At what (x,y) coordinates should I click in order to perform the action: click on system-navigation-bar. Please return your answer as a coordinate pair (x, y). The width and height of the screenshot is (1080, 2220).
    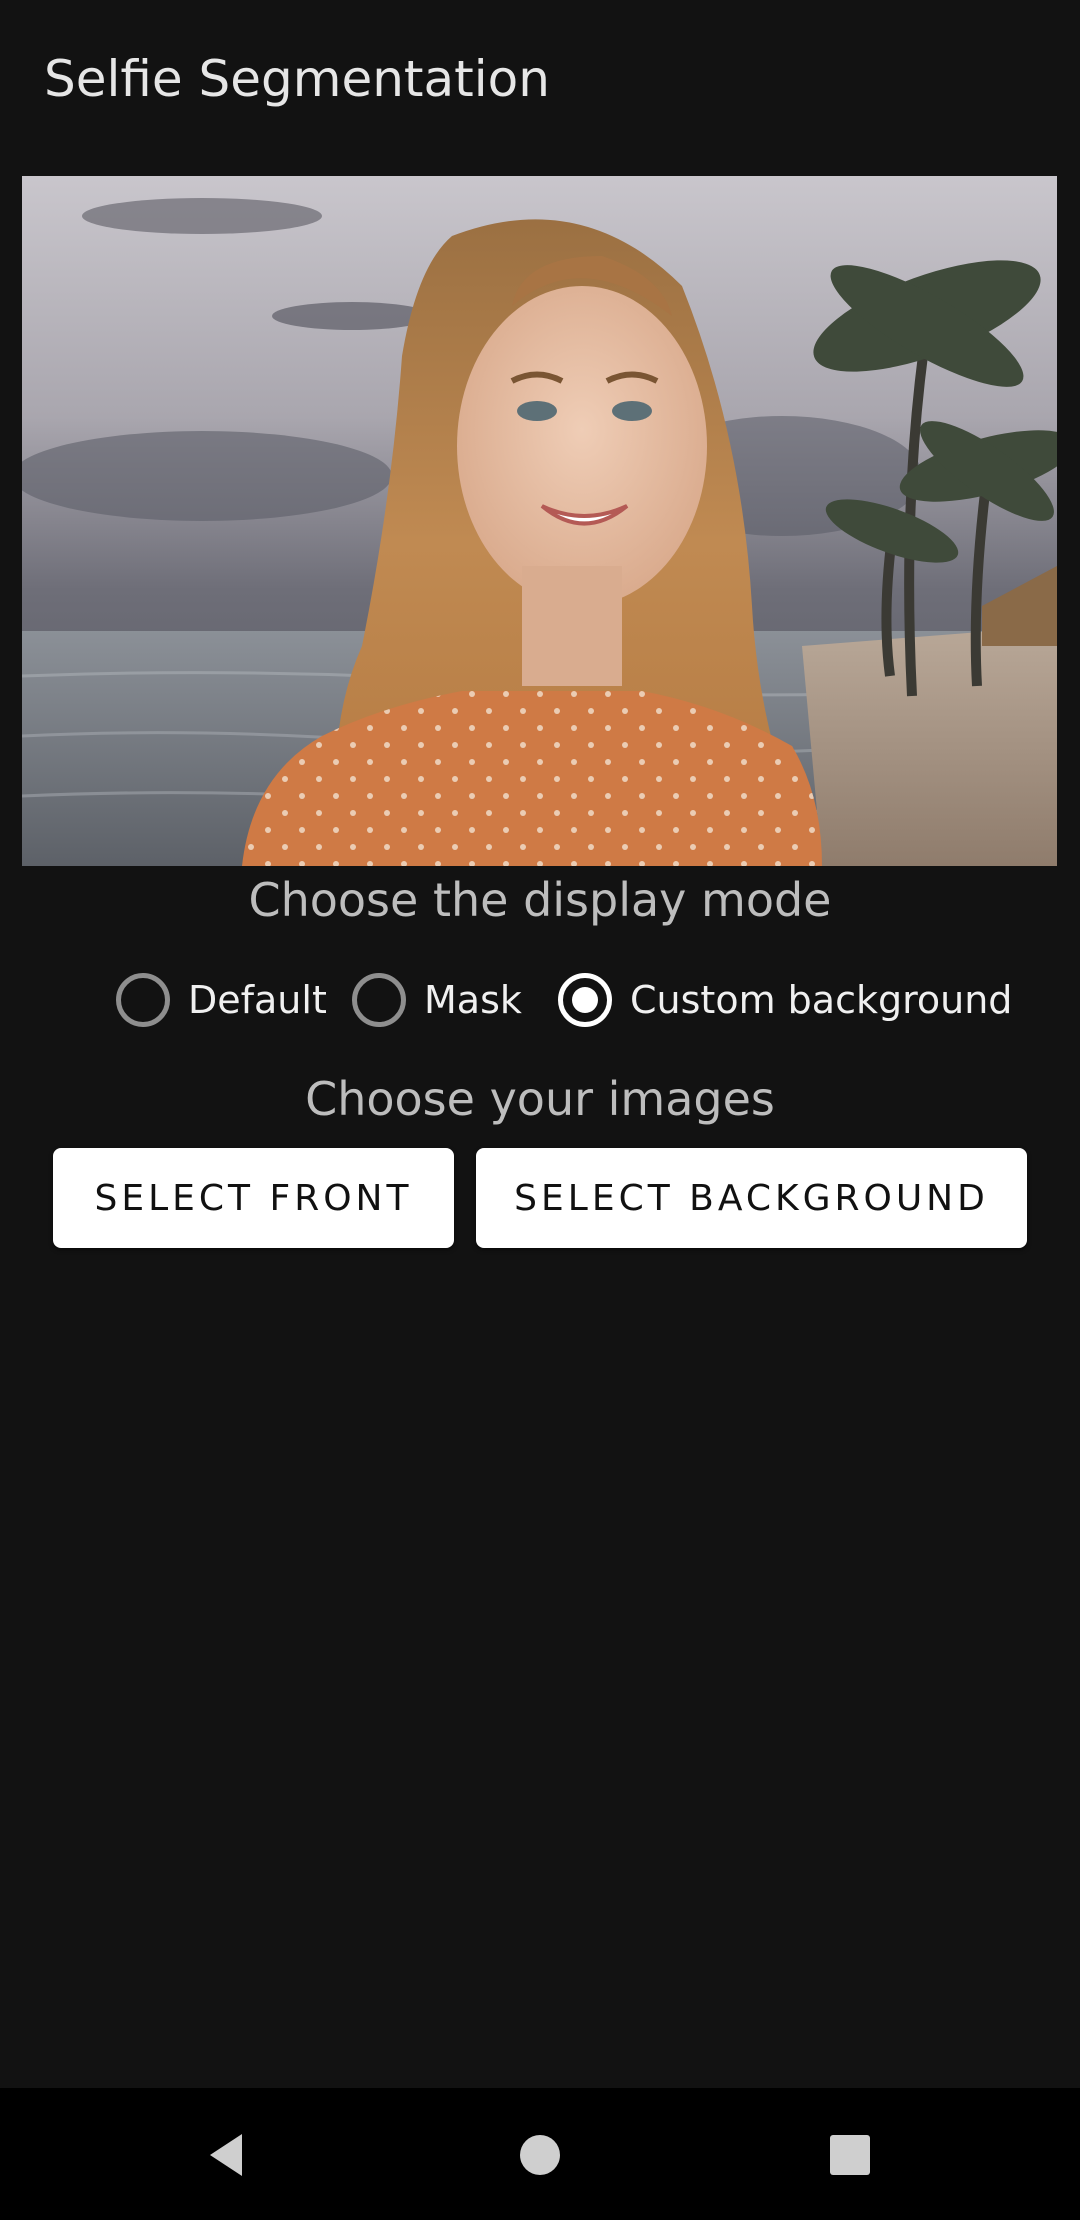
    Looking at the image, I should click on (540, 2154).